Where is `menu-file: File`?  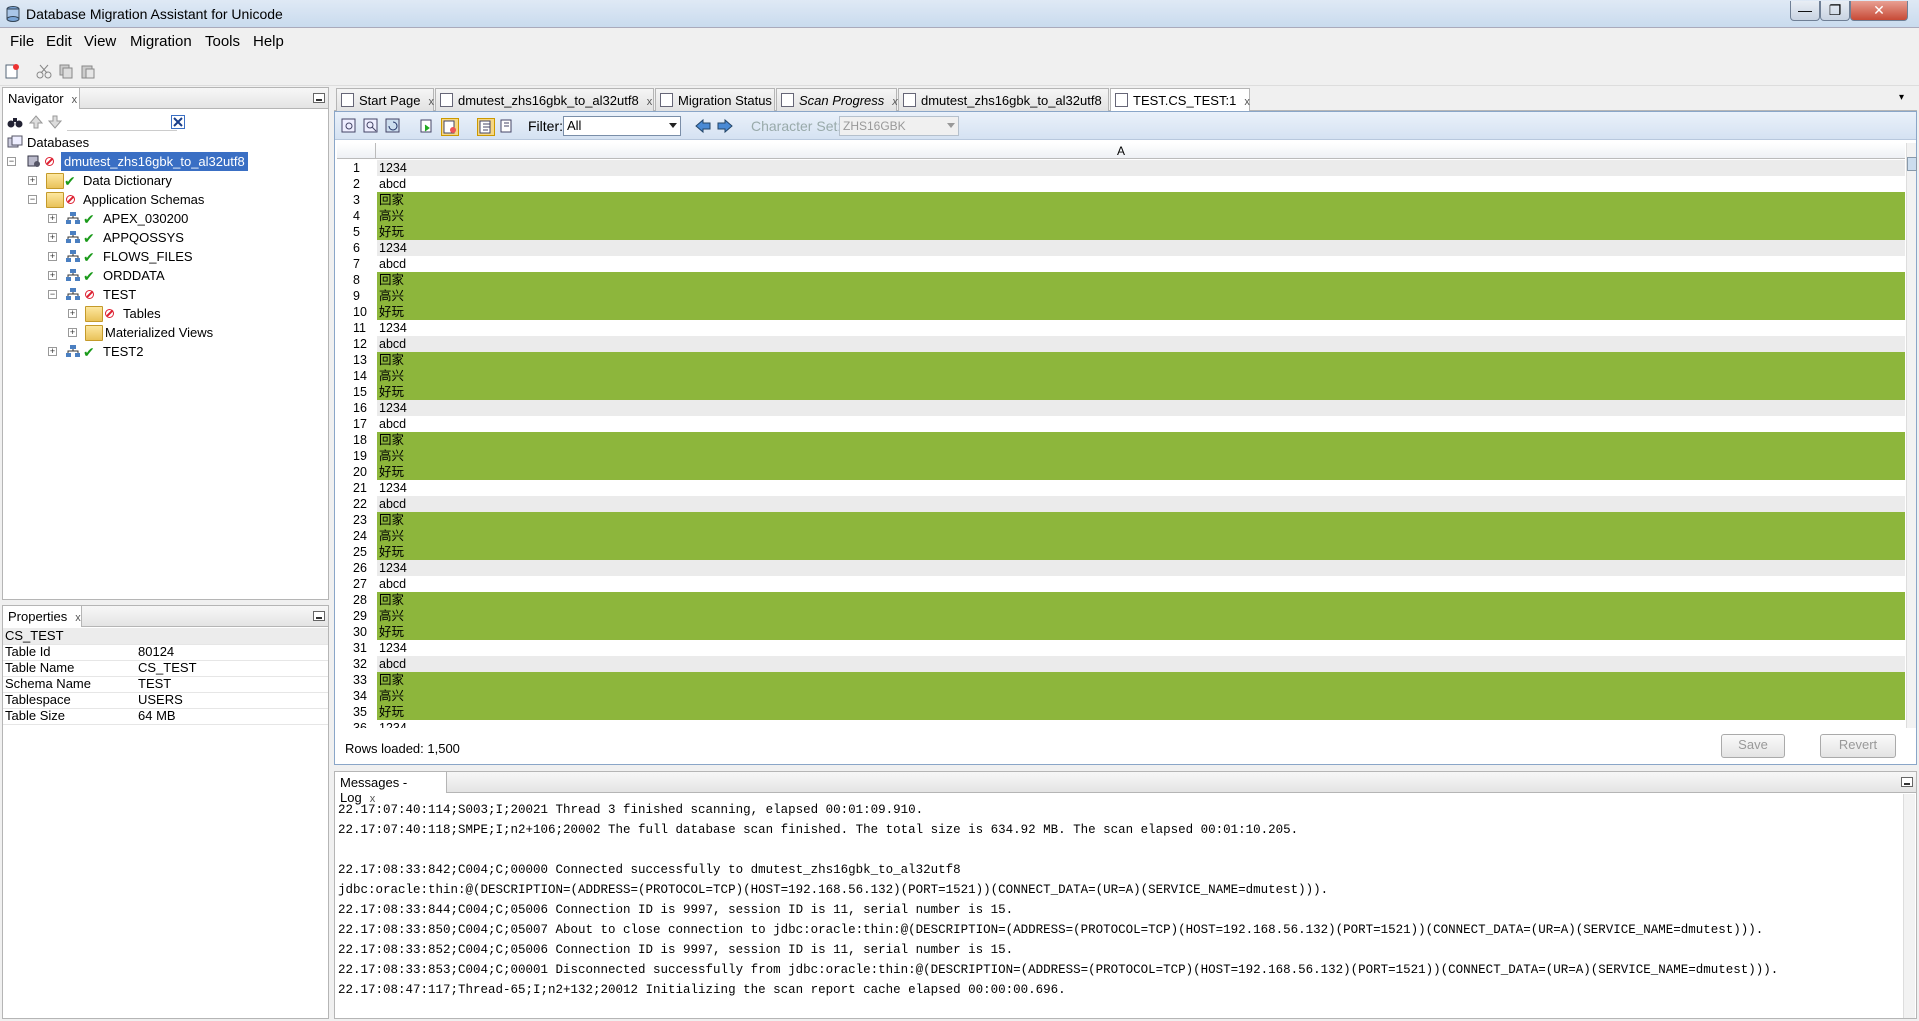 menu-file: File is located at coordinates (22, 41).